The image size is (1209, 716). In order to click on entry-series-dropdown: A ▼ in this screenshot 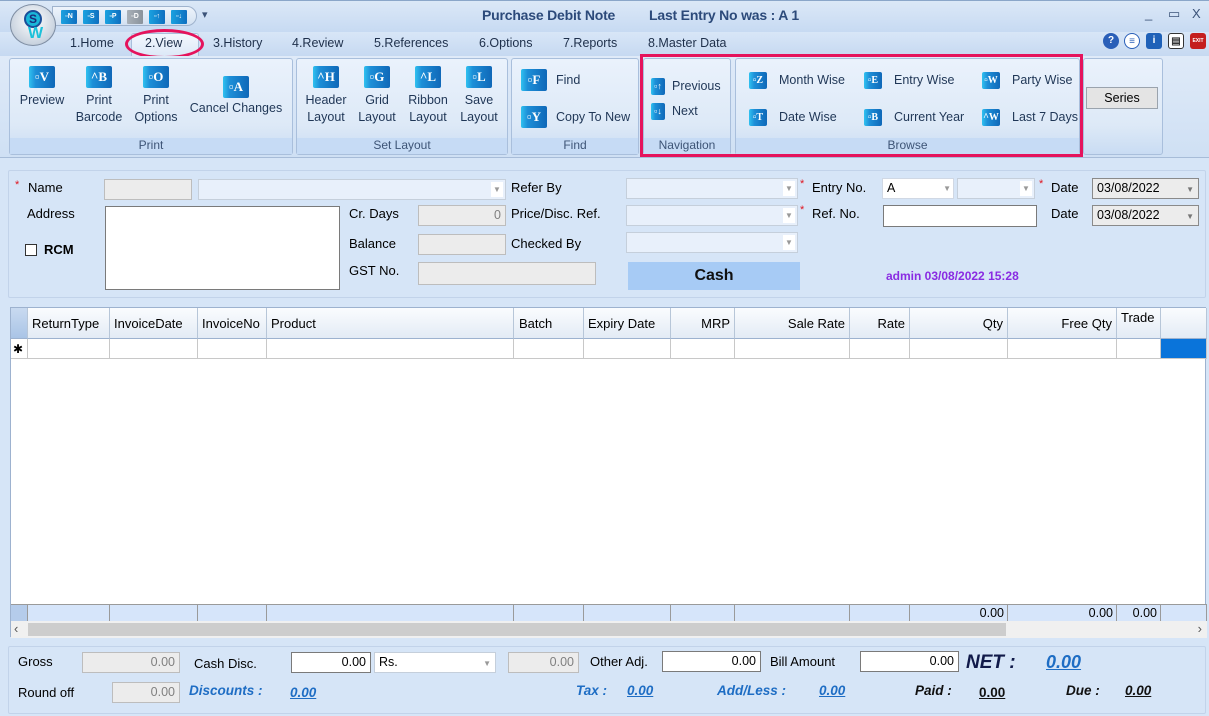, I will do `click(918, 188)`.